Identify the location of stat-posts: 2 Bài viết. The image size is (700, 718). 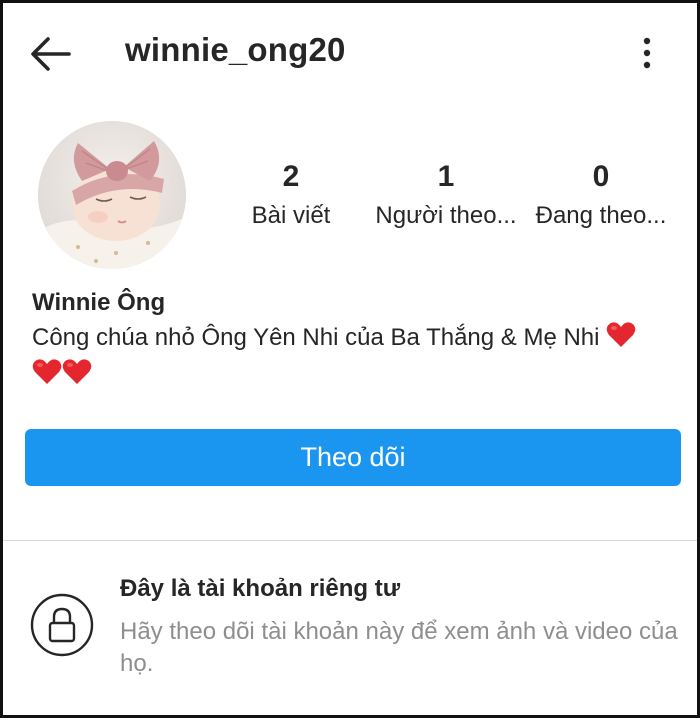
(291, 196).